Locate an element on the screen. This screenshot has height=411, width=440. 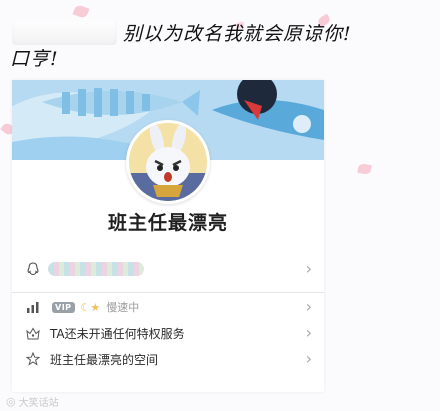
moon-star-icon: ☾★ is located at coordinates (90, 307).